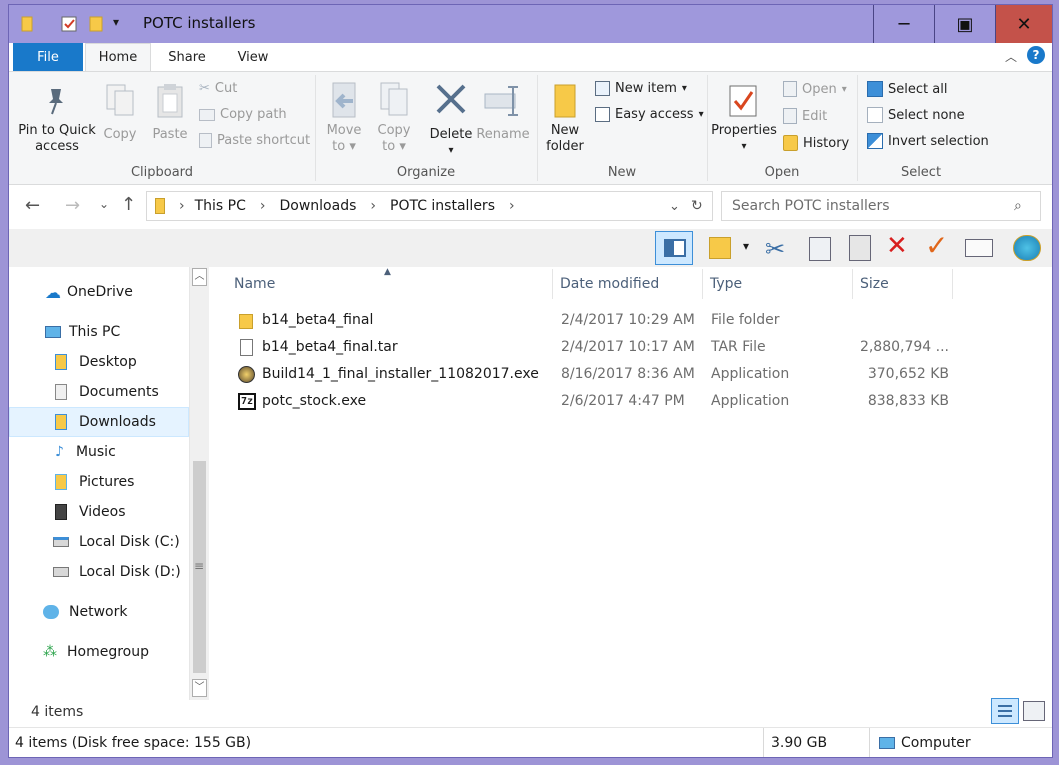 This screenshot has width=1059, height=765. What do you see at coordinates (50, 652) in the screenshot?
I see `homegroup-icon: ⁂` at bounding box center [50, 652].